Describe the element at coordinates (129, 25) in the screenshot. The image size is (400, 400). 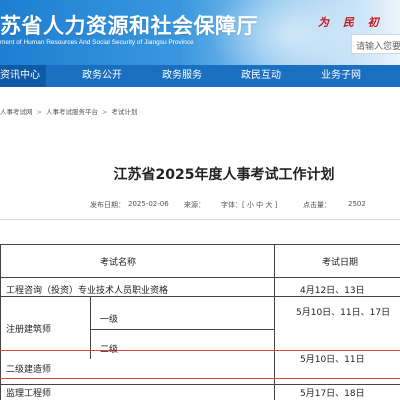
I see `site-title: 苏省人力资源和社会保障厅` at that location.